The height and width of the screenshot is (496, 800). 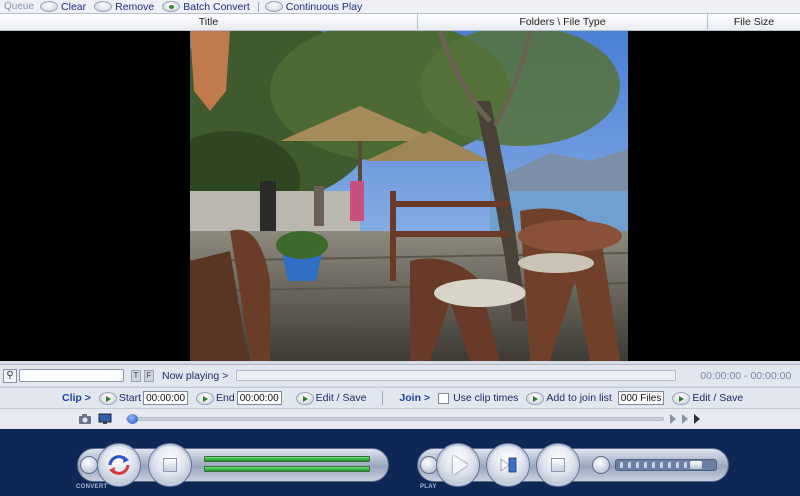 I want to click on clip-edit-save-label: Edit / Save, so click(x=341, y=398).